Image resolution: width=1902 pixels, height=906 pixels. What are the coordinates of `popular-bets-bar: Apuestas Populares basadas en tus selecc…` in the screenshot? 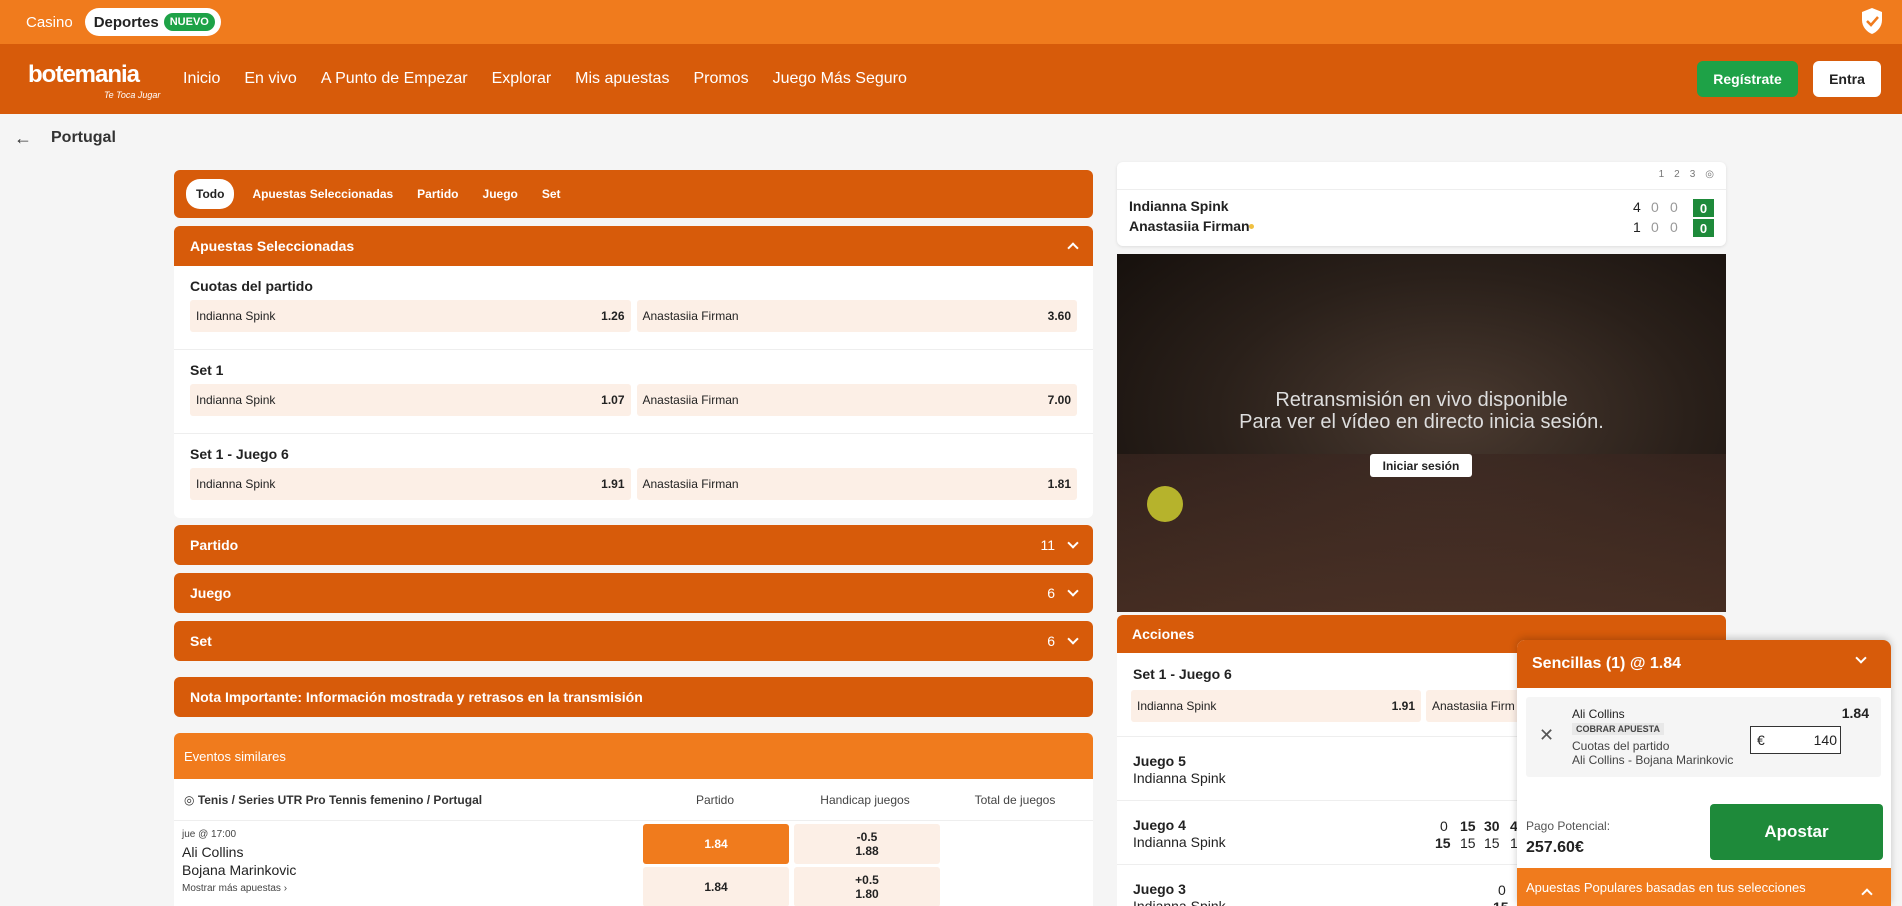 It's located at (1704, 887).